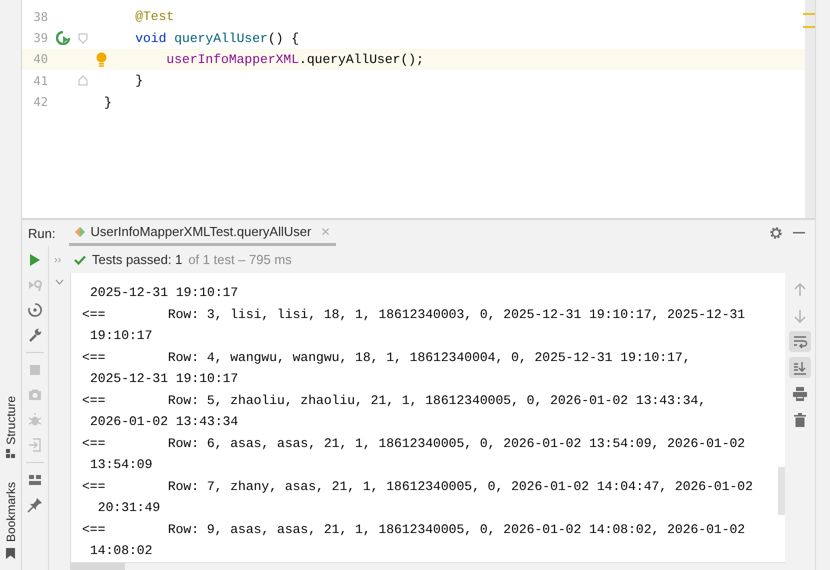 The height and width of the screenshot is (570, 830). I want to click on run-tab: UserInfoMapperXMLTest.queryAllUser ✕, so click(202, 233).